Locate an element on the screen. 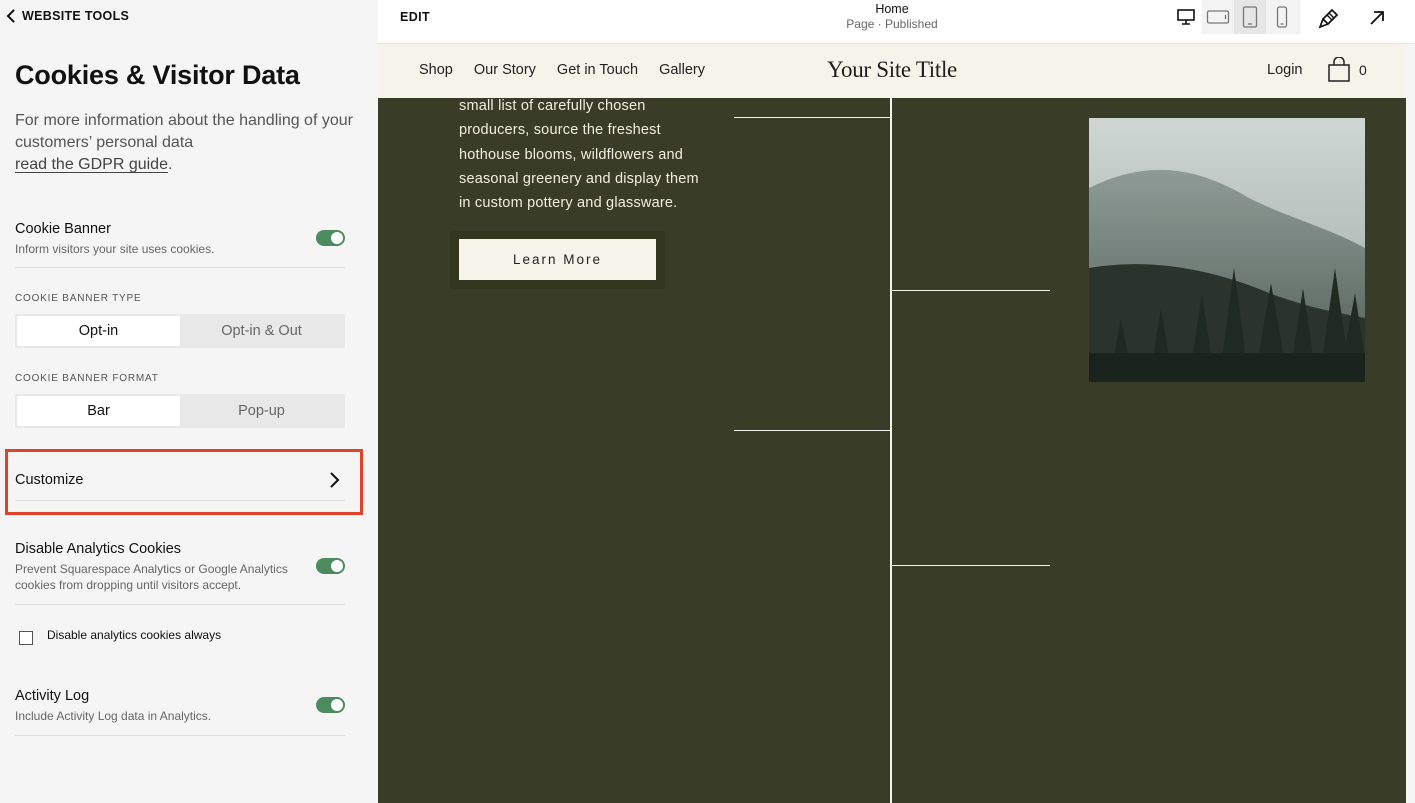  cart-button: 0 is located at coordinates (1347, 70).